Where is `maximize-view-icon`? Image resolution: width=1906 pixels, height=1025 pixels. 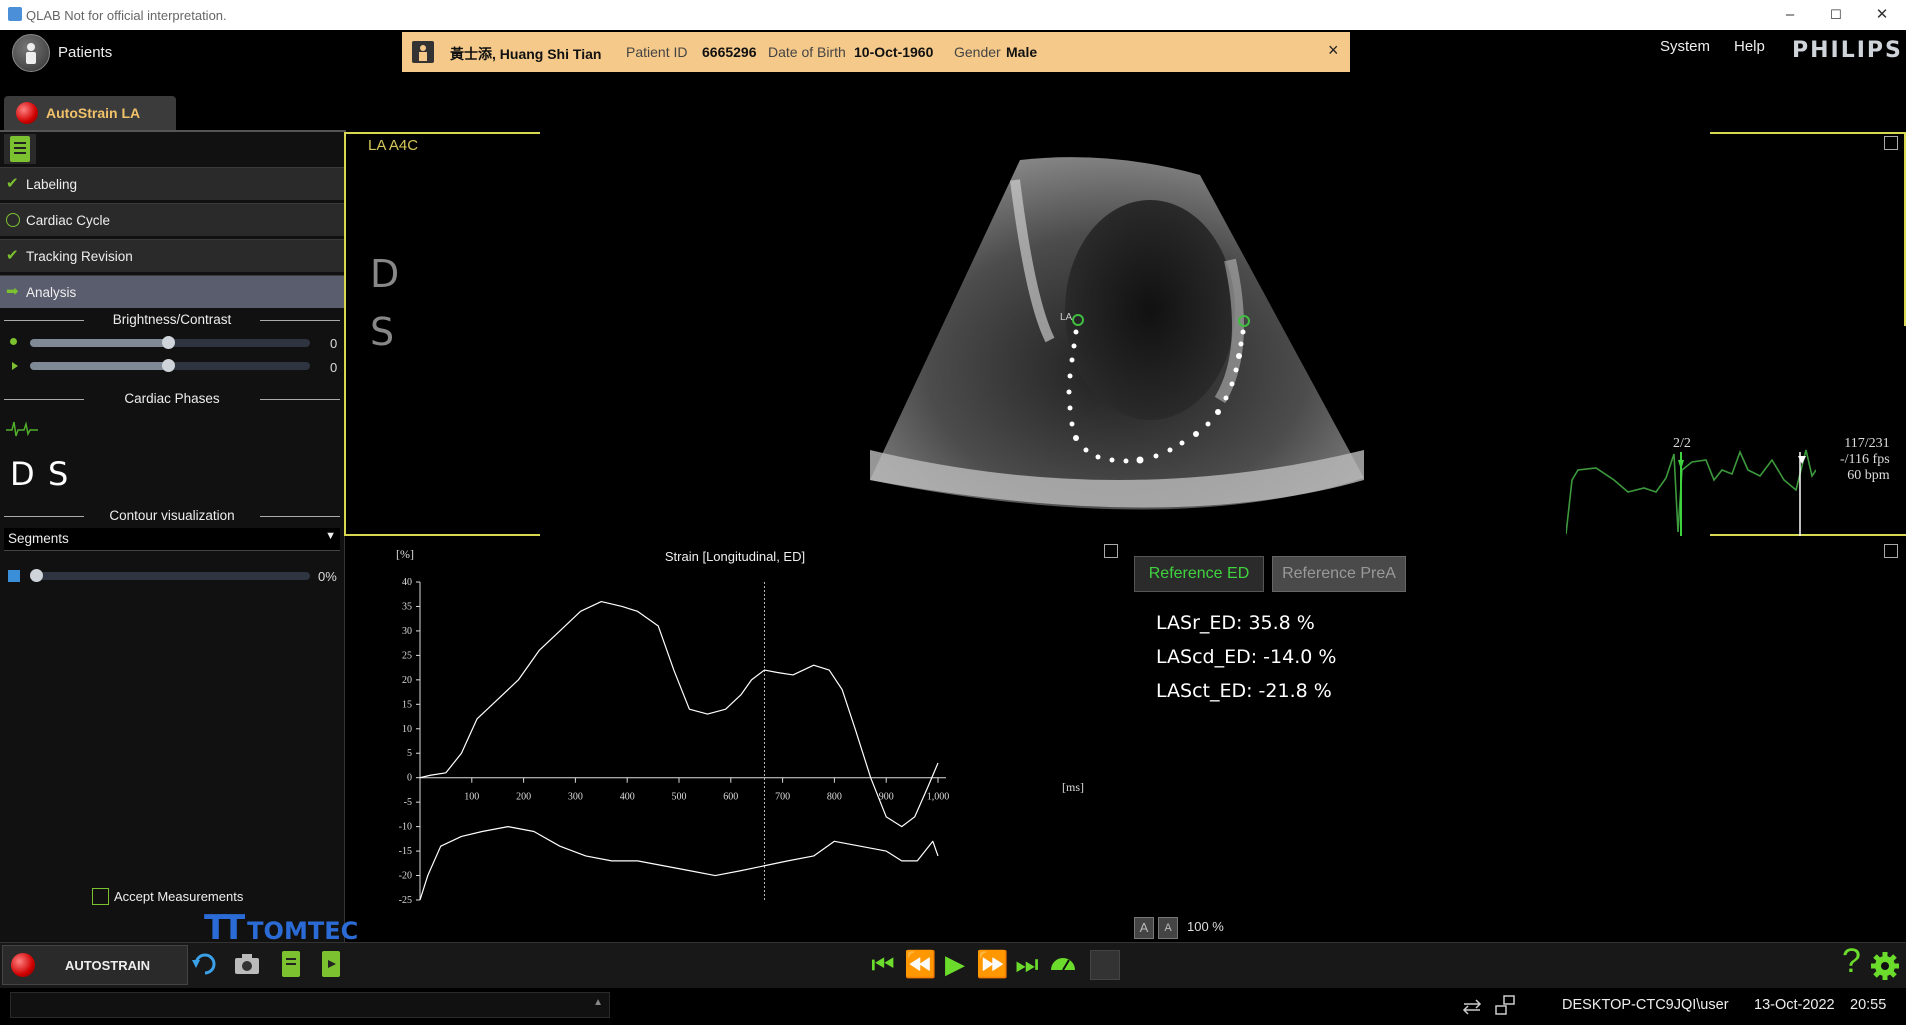 maximize-view-icon is located at coordinates (1891, 143).